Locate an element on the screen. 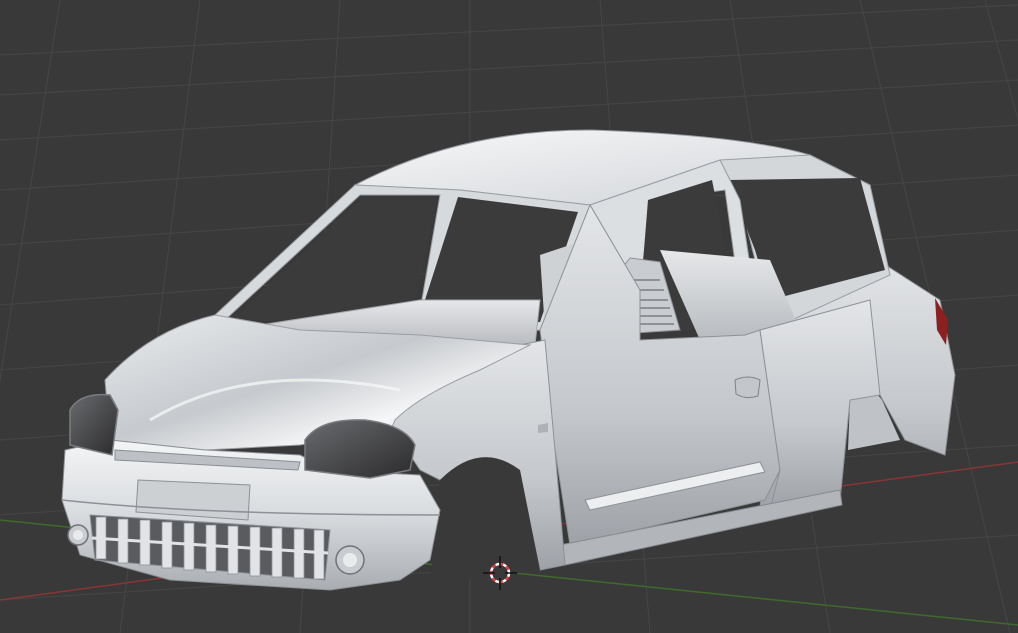 The width and height of the screenshot is (1018, 633). door-handle is located at coordinates (747, 387).